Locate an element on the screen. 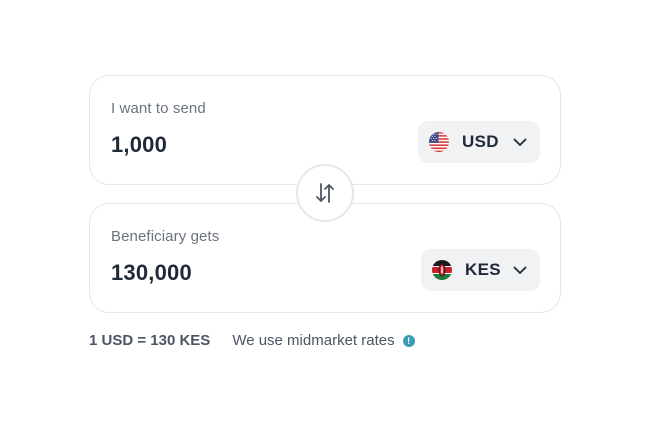 The height and width of the screenshot is (426, 652). midmarket-note: We use midmarket rates is located at coordinates (313, 340).